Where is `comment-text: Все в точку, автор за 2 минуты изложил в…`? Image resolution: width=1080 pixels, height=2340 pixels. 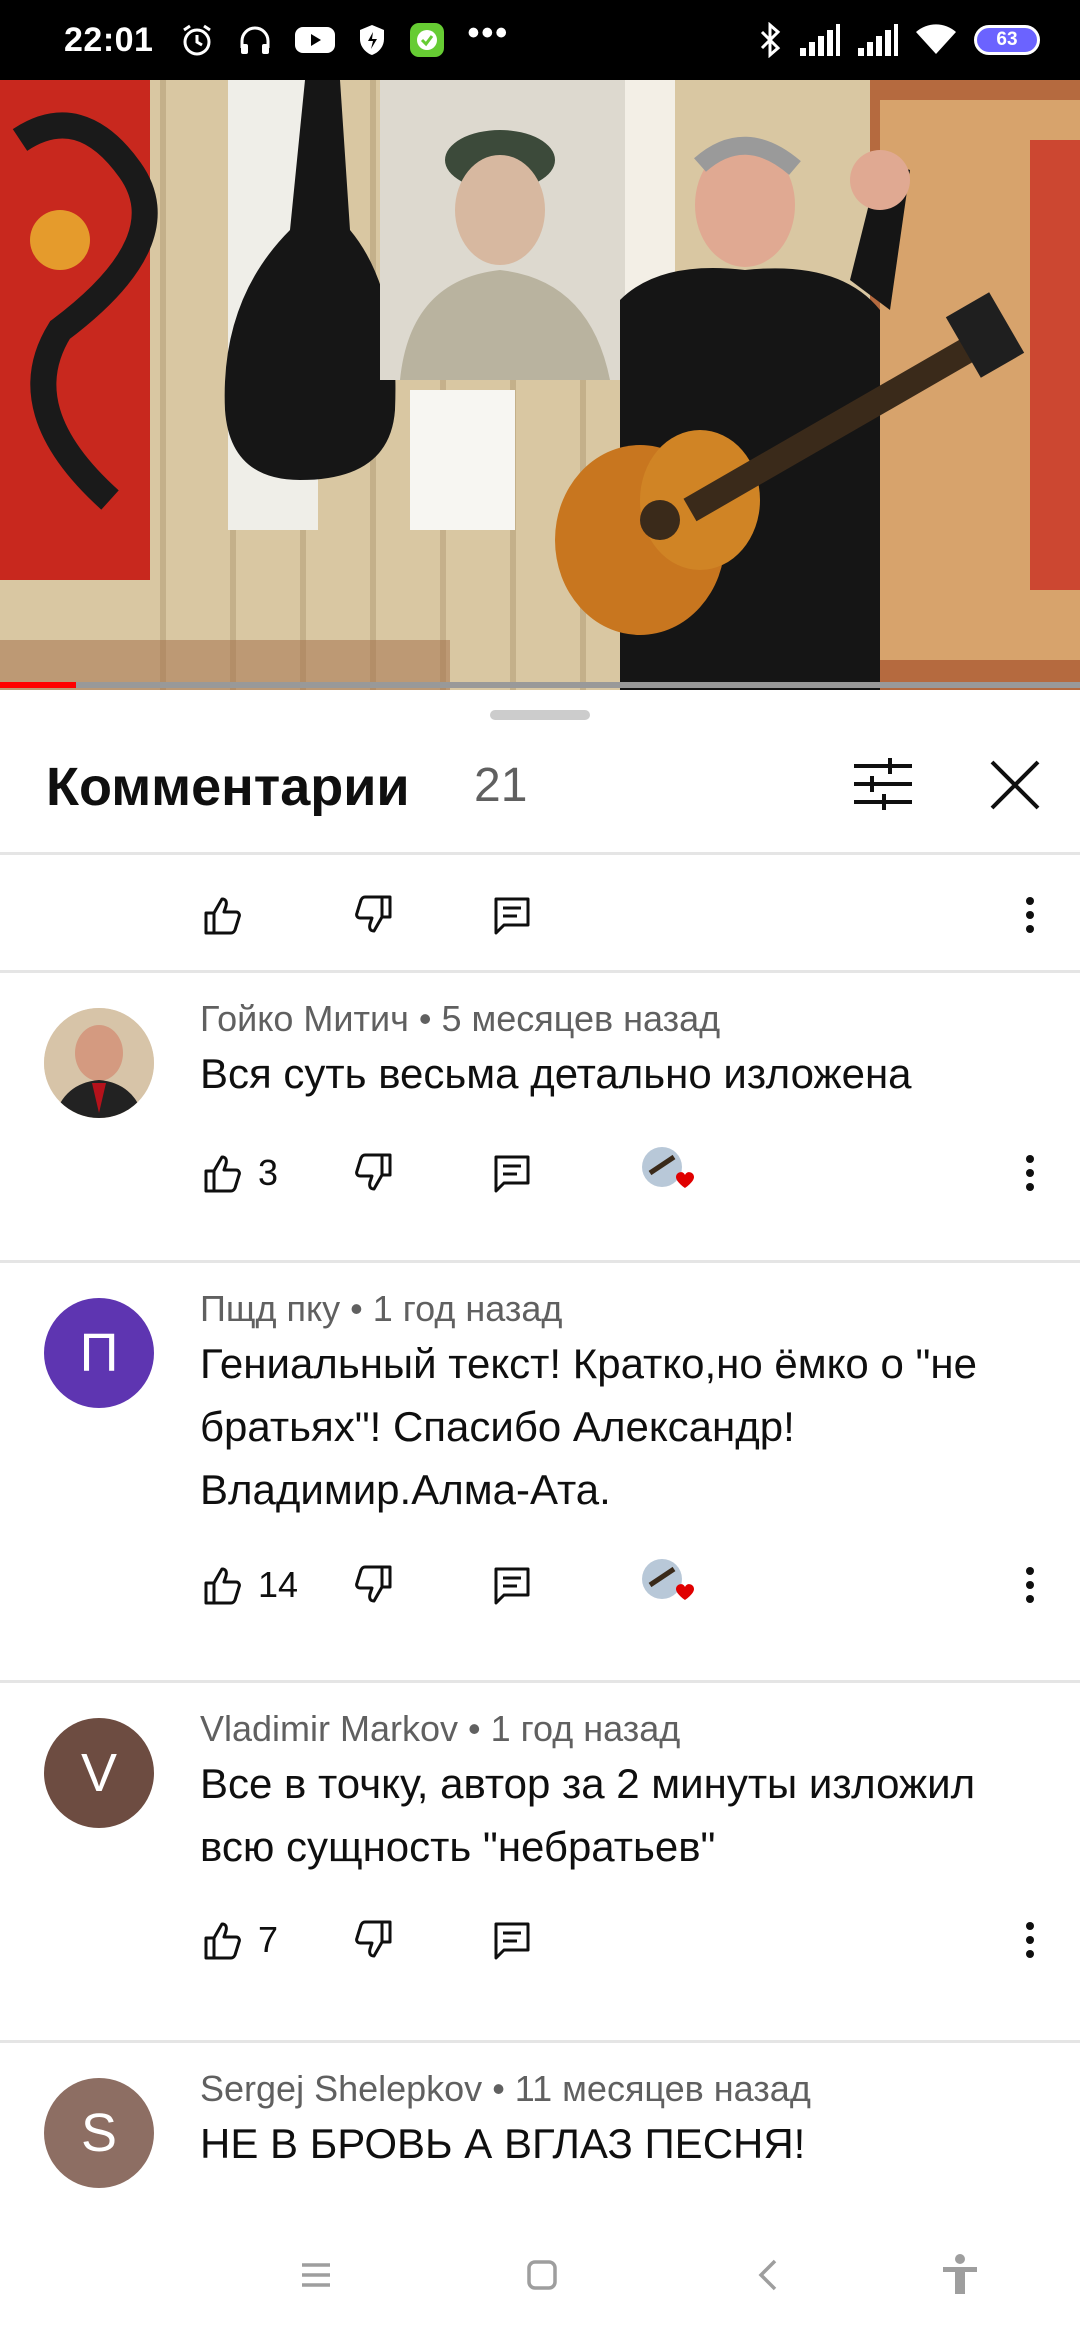
comment-text: Все в точку, автор за 2 минуты изложил в… is located at coordinates (588, 1815).